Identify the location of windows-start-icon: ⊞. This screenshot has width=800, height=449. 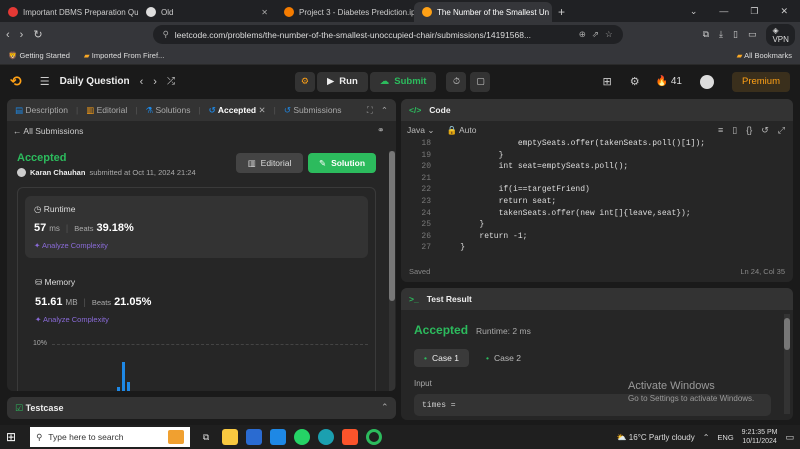
(11, 437).